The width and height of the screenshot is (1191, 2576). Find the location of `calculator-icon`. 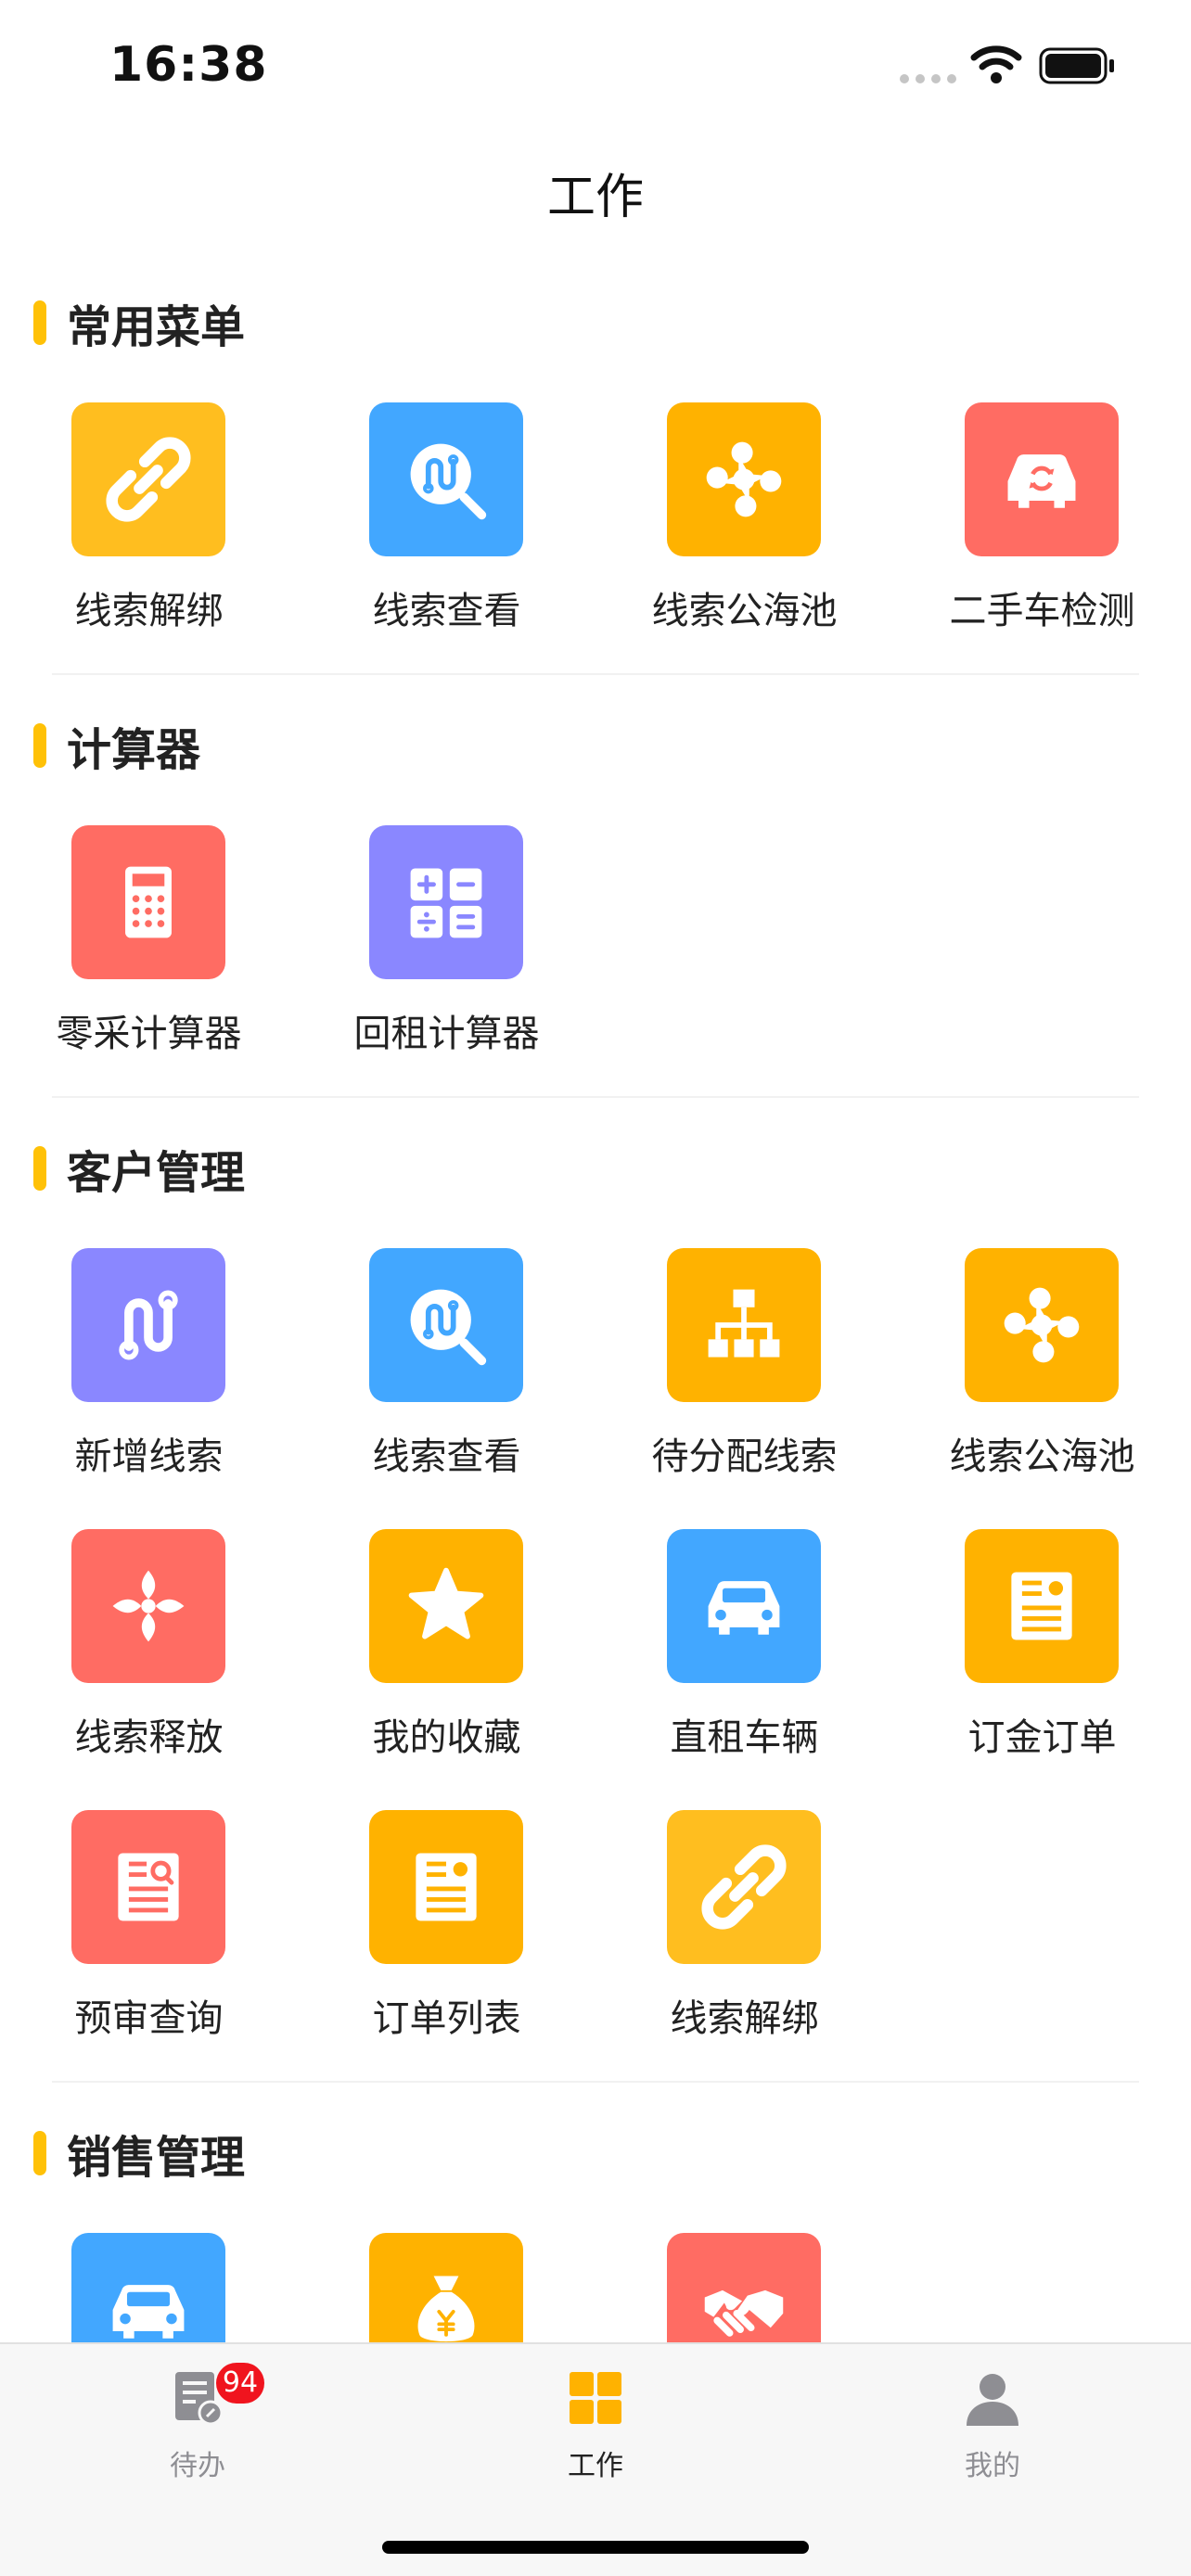

calculator-icon is located at coordinates (148, 902).